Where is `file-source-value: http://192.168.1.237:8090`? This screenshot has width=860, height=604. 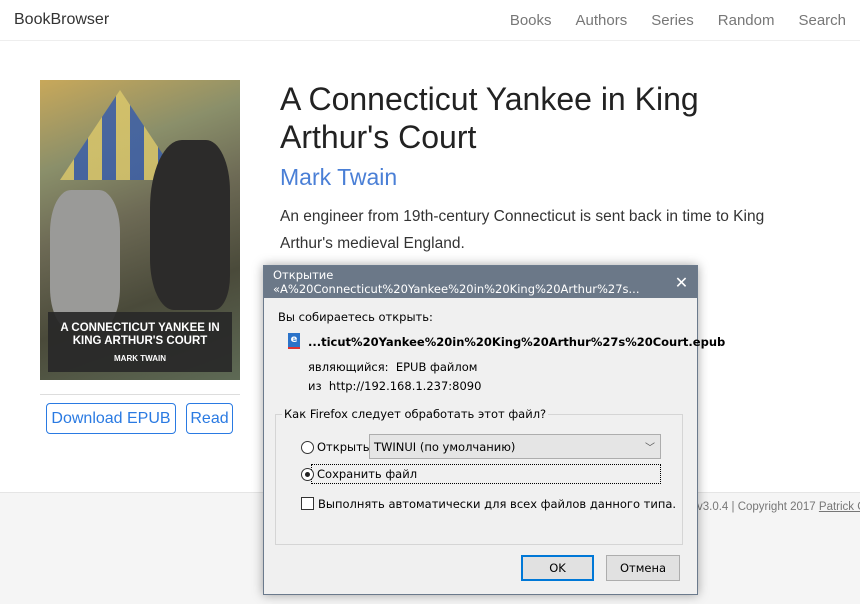
file-source-value: http://192.168.1.237:8090 is located at coordinates (405, 386).